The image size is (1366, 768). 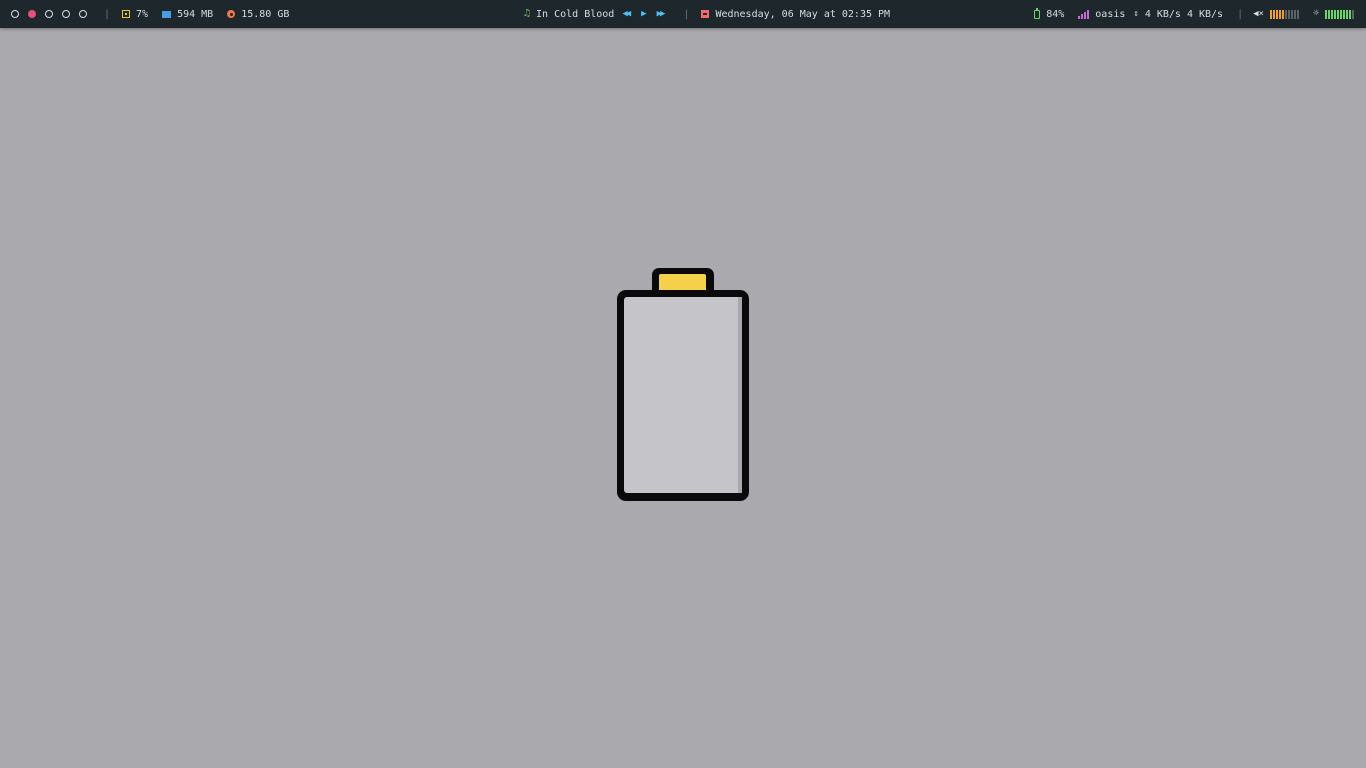 What do you see at coordinates (575, 14) in the screenshot?
I see `music-track: In Cold Blood` at bounding box center [575, 14].